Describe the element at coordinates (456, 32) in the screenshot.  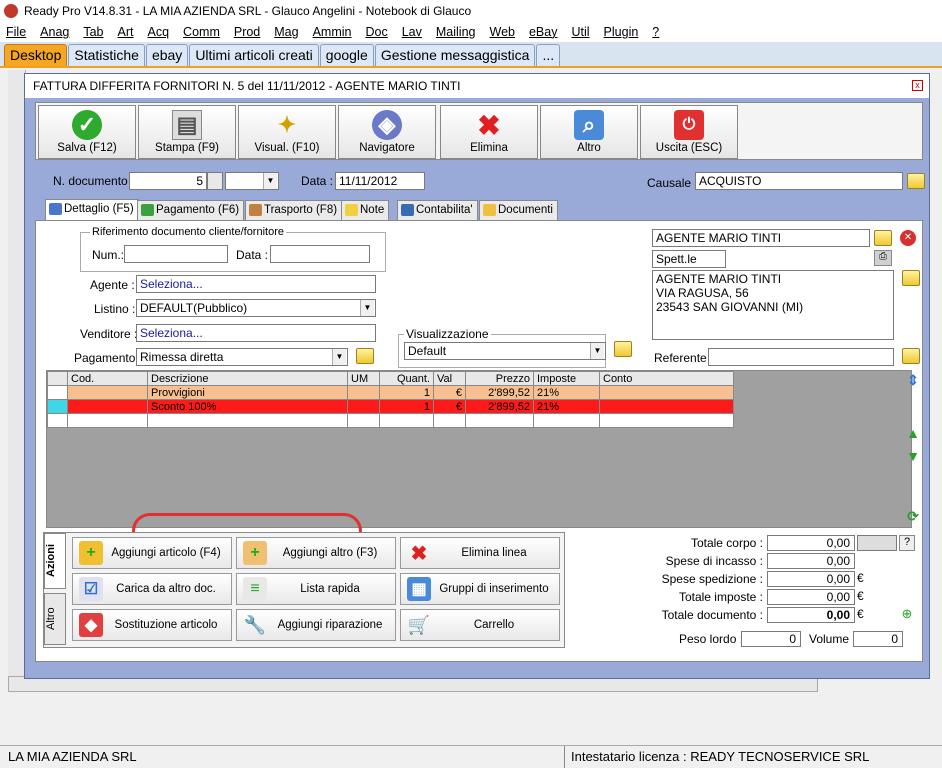
I see `menu-mailing: Mailing` at that location.